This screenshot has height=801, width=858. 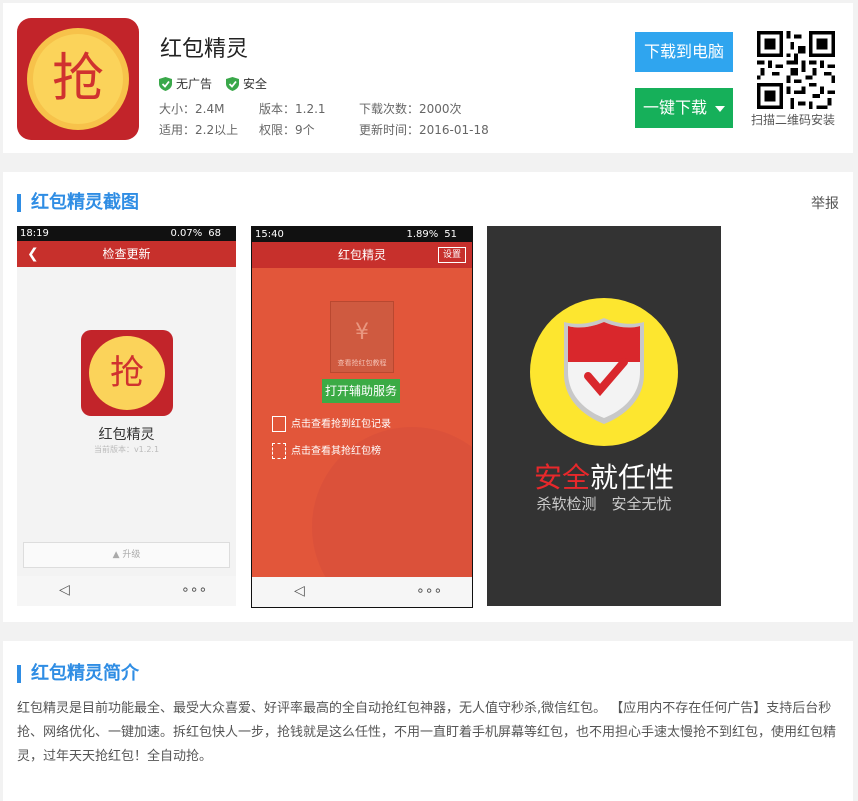 What do you see at coordinates (424, 130) in the screenshot?
I see `meta-updated: 更新时间：2016-01-18` at bounding box center [424, 130].